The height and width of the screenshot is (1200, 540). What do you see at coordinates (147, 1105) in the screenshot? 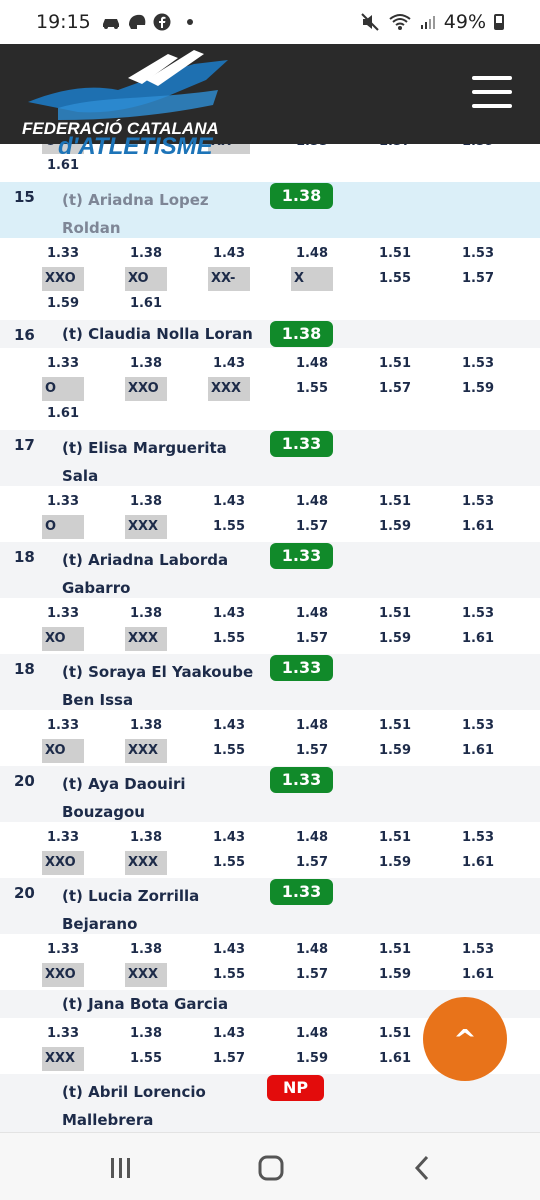
I see `athlete-name: (t) Abril Lorencio Mallebrera` at bounding box center [147, 1105].